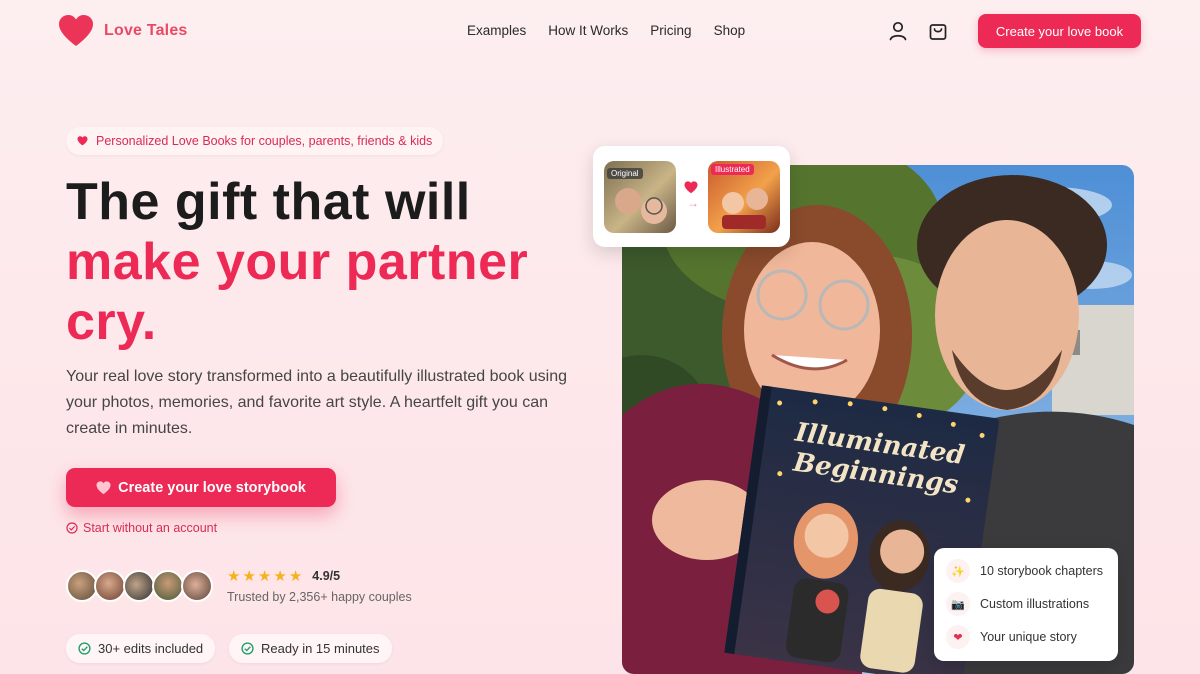  Describe the element at coordinates (730, 30) in the screenshot. I see `nav-link-shop: Shop` at that location.